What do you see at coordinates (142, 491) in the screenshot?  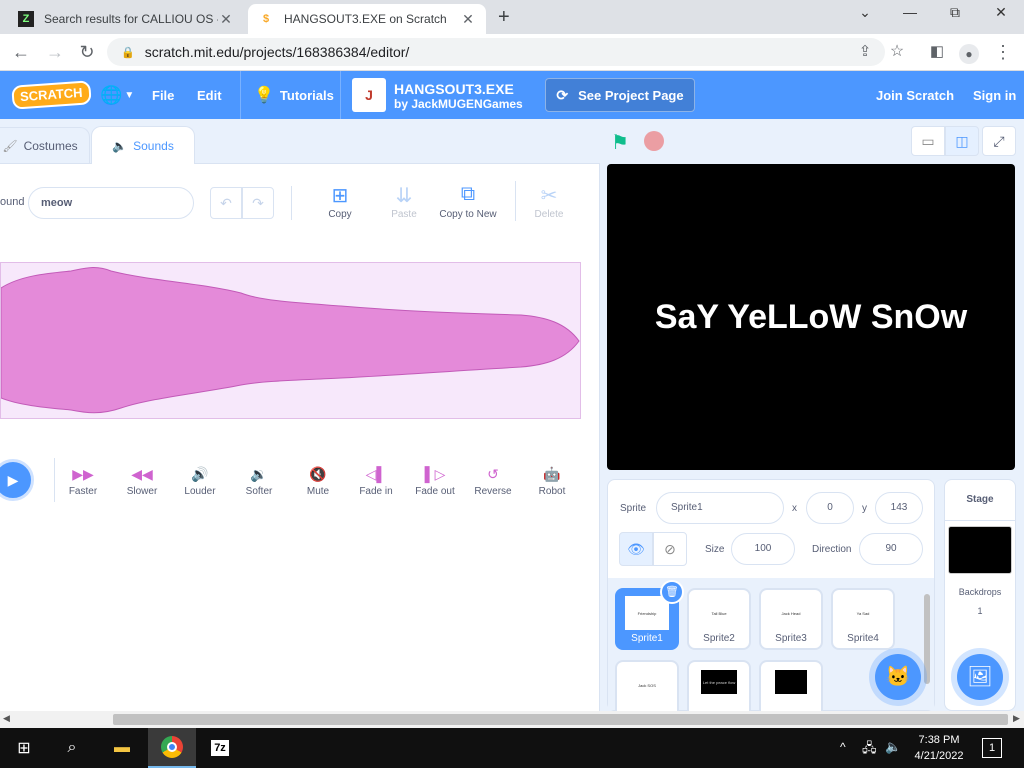 I see `effect-label: Slower` at bounding box center [142, 491].